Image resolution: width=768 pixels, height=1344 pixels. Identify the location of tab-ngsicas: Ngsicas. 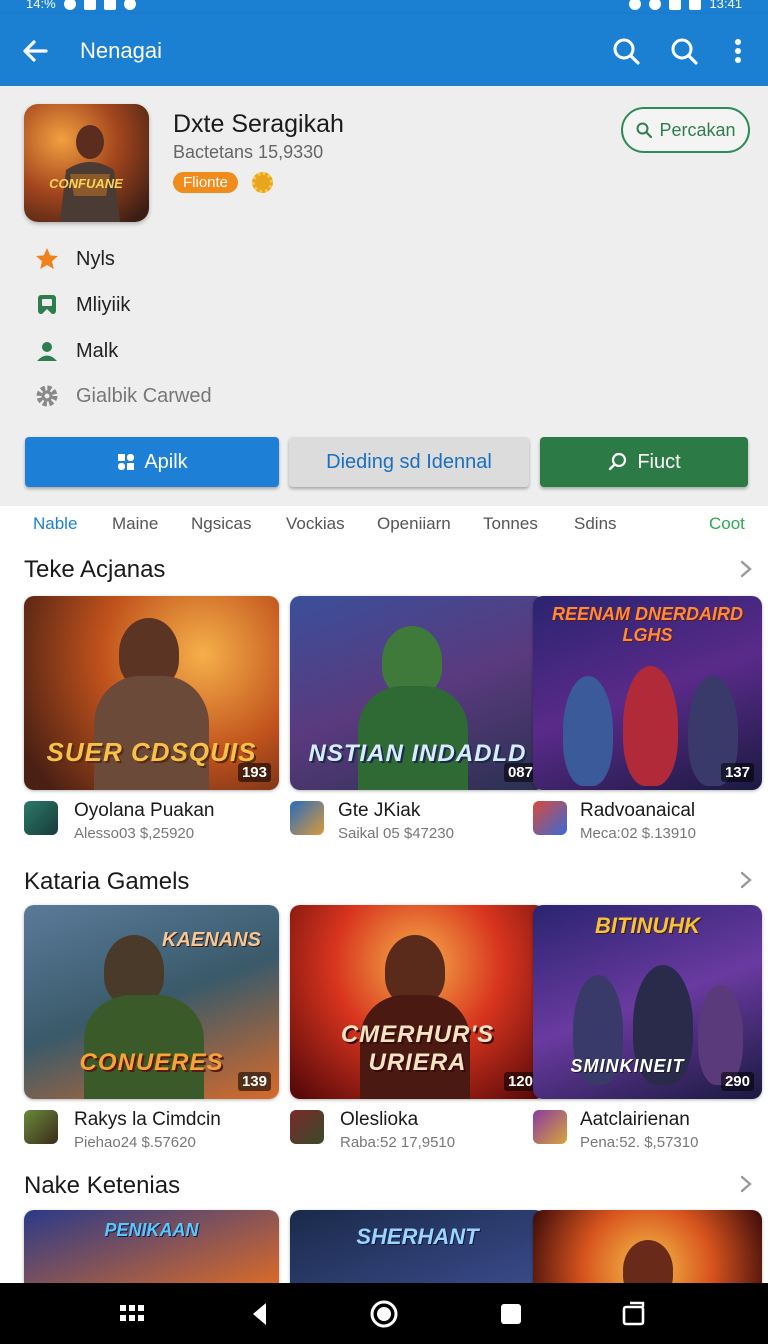
(221, 524).